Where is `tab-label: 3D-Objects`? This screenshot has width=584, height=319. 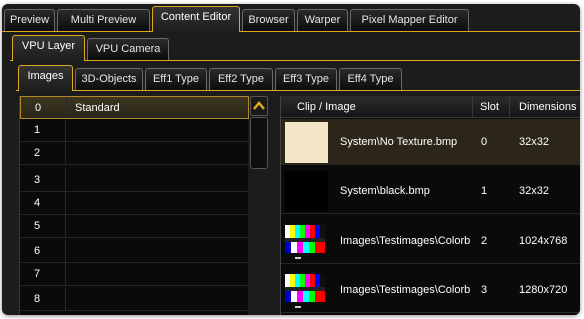
tab-label: 3D-Objects is located at coordinates (109, 79).